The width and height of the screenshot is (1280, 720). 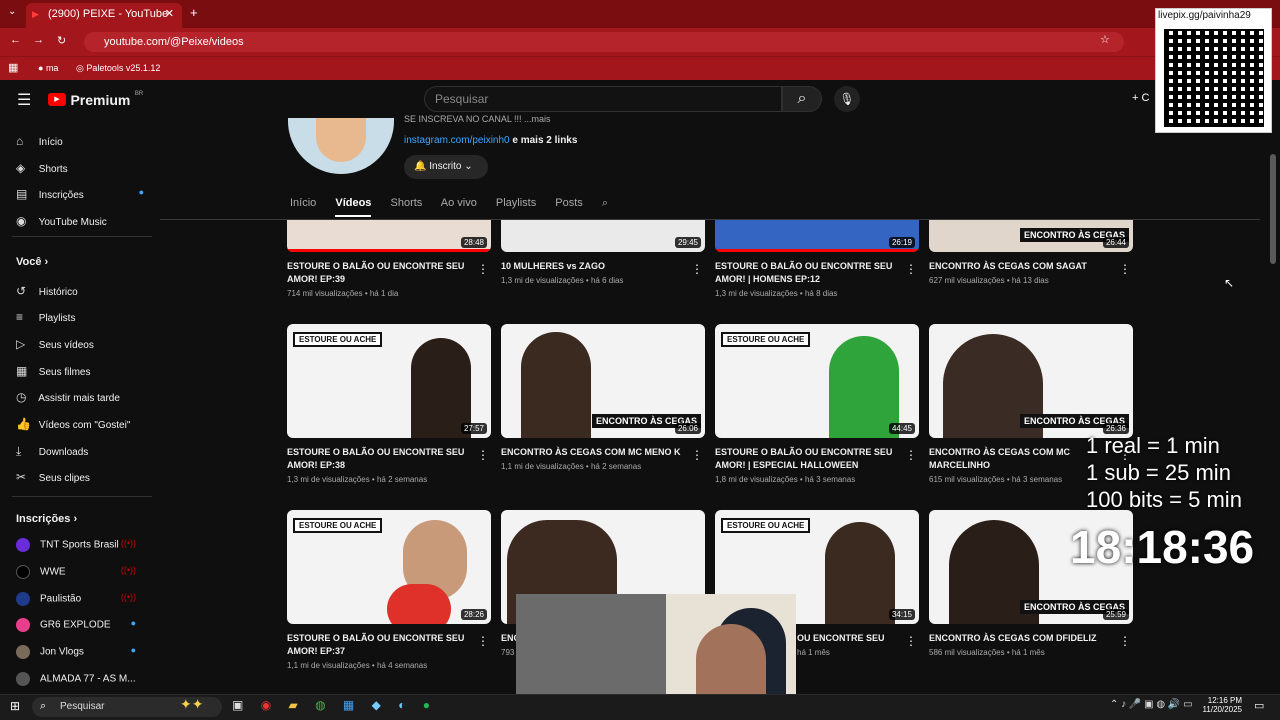 I want to click on video-thumbnail: ENCONTRO ÀS CEGAS 26:36, so click(x=1031, y=381).